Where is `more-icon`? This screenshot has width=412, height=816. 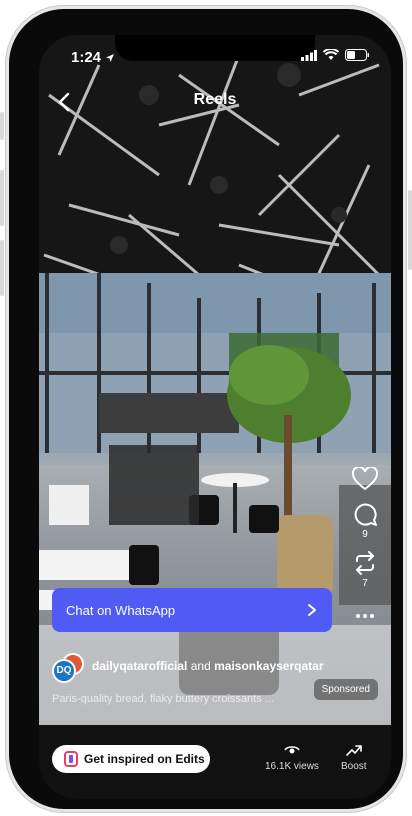
more-icon is located at coordinates (365, 616).